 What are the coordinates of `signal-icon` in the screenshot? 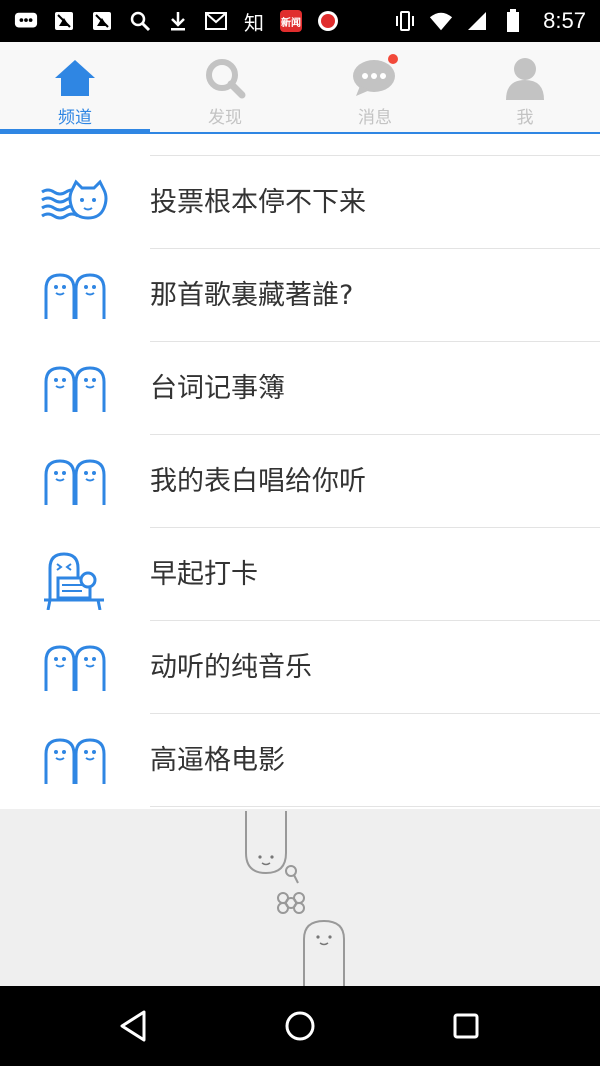 It's located at (477, 21).